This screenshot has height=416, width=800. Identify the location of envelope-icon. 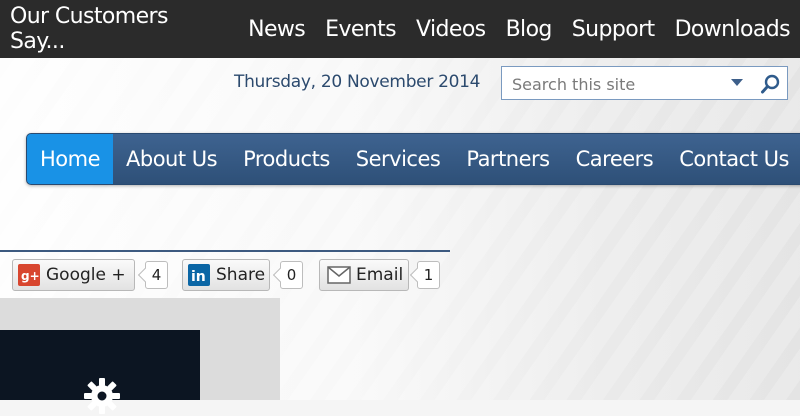
(339, 275).